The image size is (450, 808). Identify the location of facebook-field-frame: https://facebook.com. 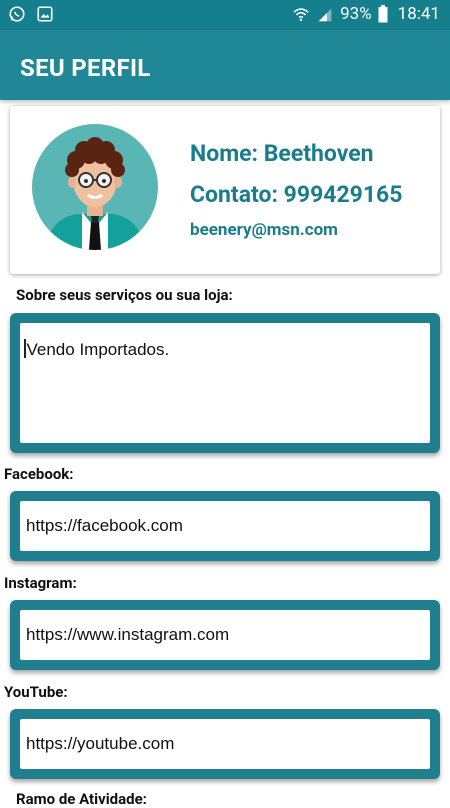
(225, 526).